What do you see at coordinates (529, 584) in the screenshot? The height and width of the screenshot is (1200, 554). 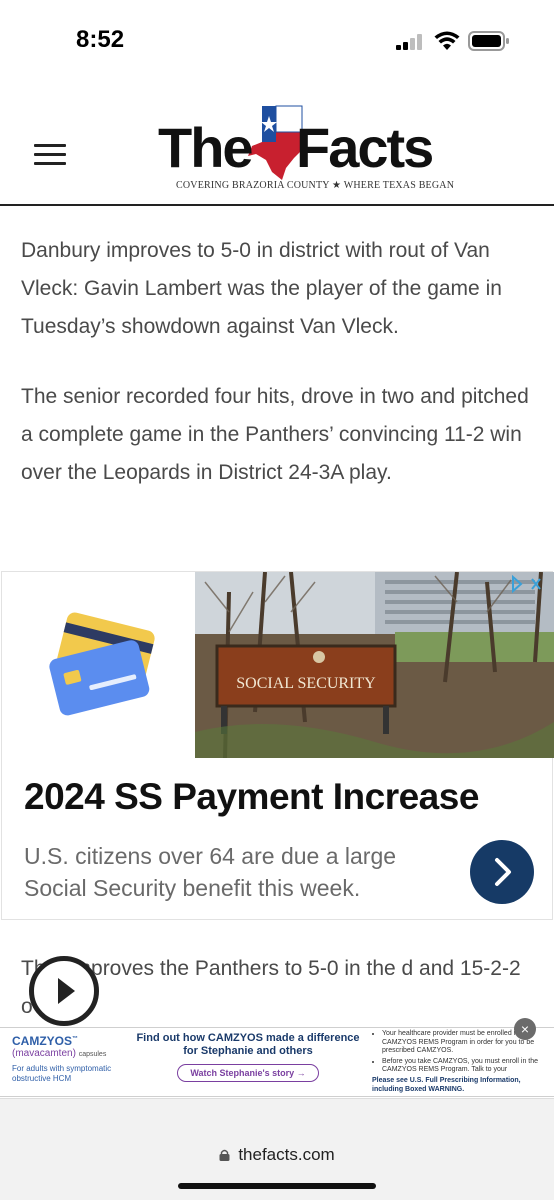 I see `ad-choices-icon` at bounding box center [529, 584].